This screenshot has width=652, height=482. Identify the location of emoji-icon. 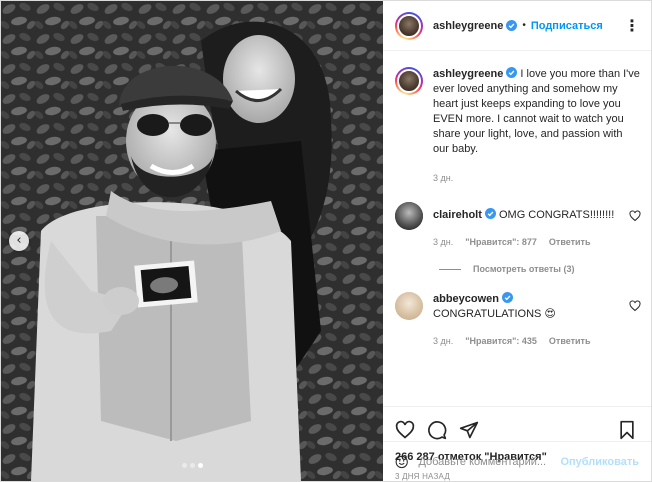
(401, 462).